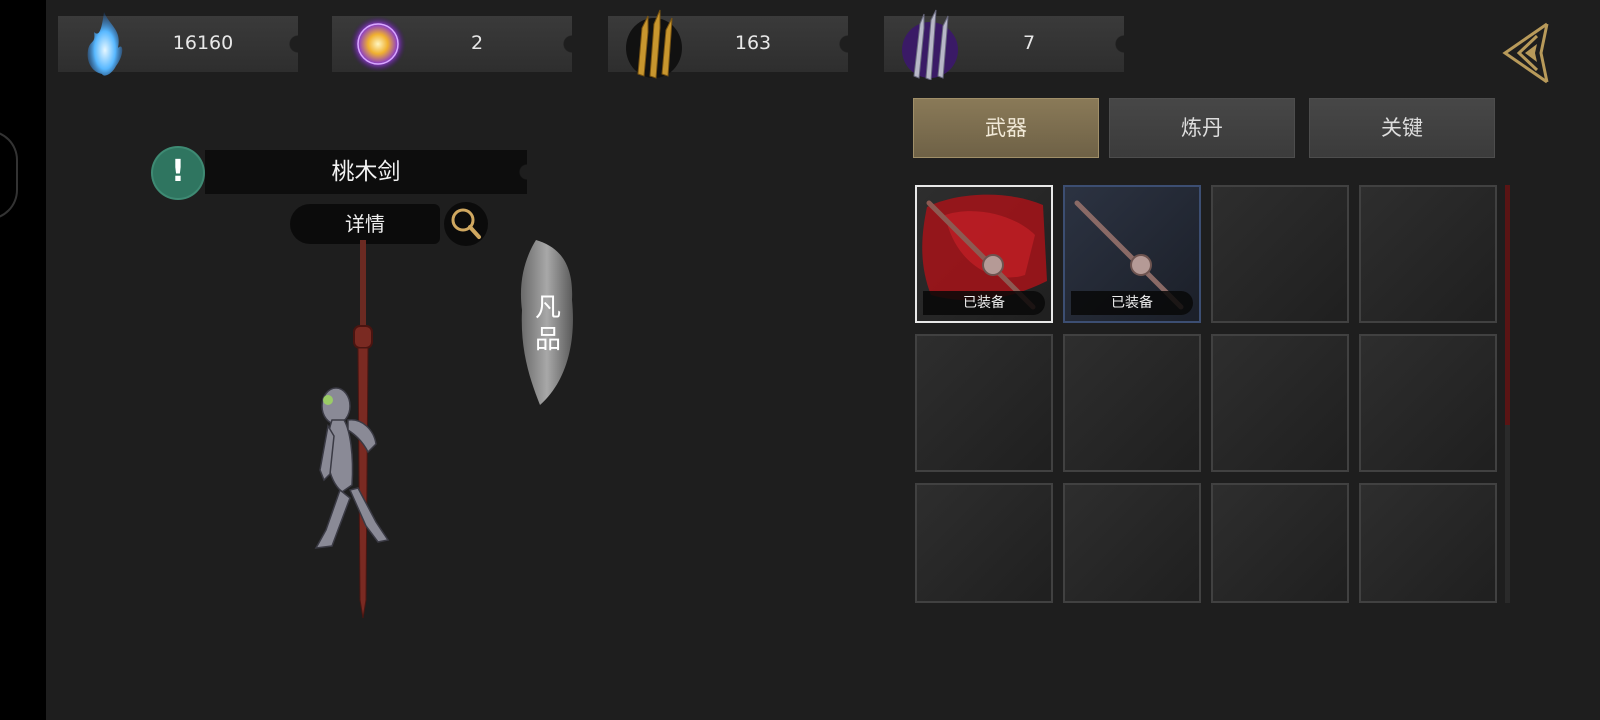 The width and height of the screenshot is (1600, 720). What do you see at coordinates (547, 340) in the screenshot?
I see `grade-char-2: 品` at bounding box center [547, 340].